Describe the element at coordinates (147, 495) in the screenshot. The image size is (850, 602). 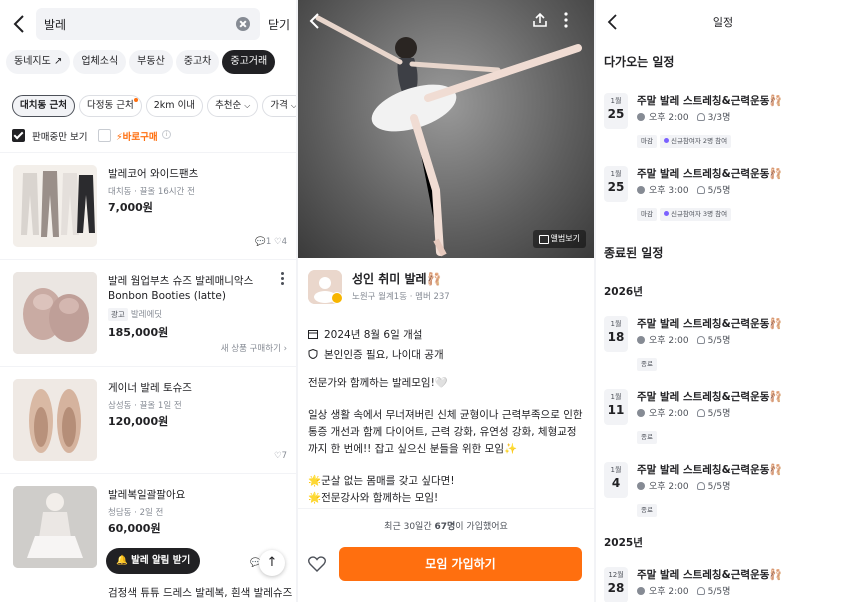
I see `item-title: 발레복일괄팔아요` at that location.